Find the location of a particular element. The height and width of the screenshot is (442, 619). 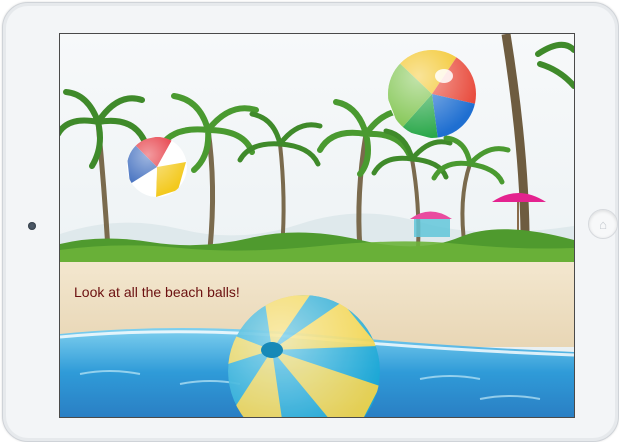

caption-text: Look at all the beach balls! is located at coordinates (157, 292).